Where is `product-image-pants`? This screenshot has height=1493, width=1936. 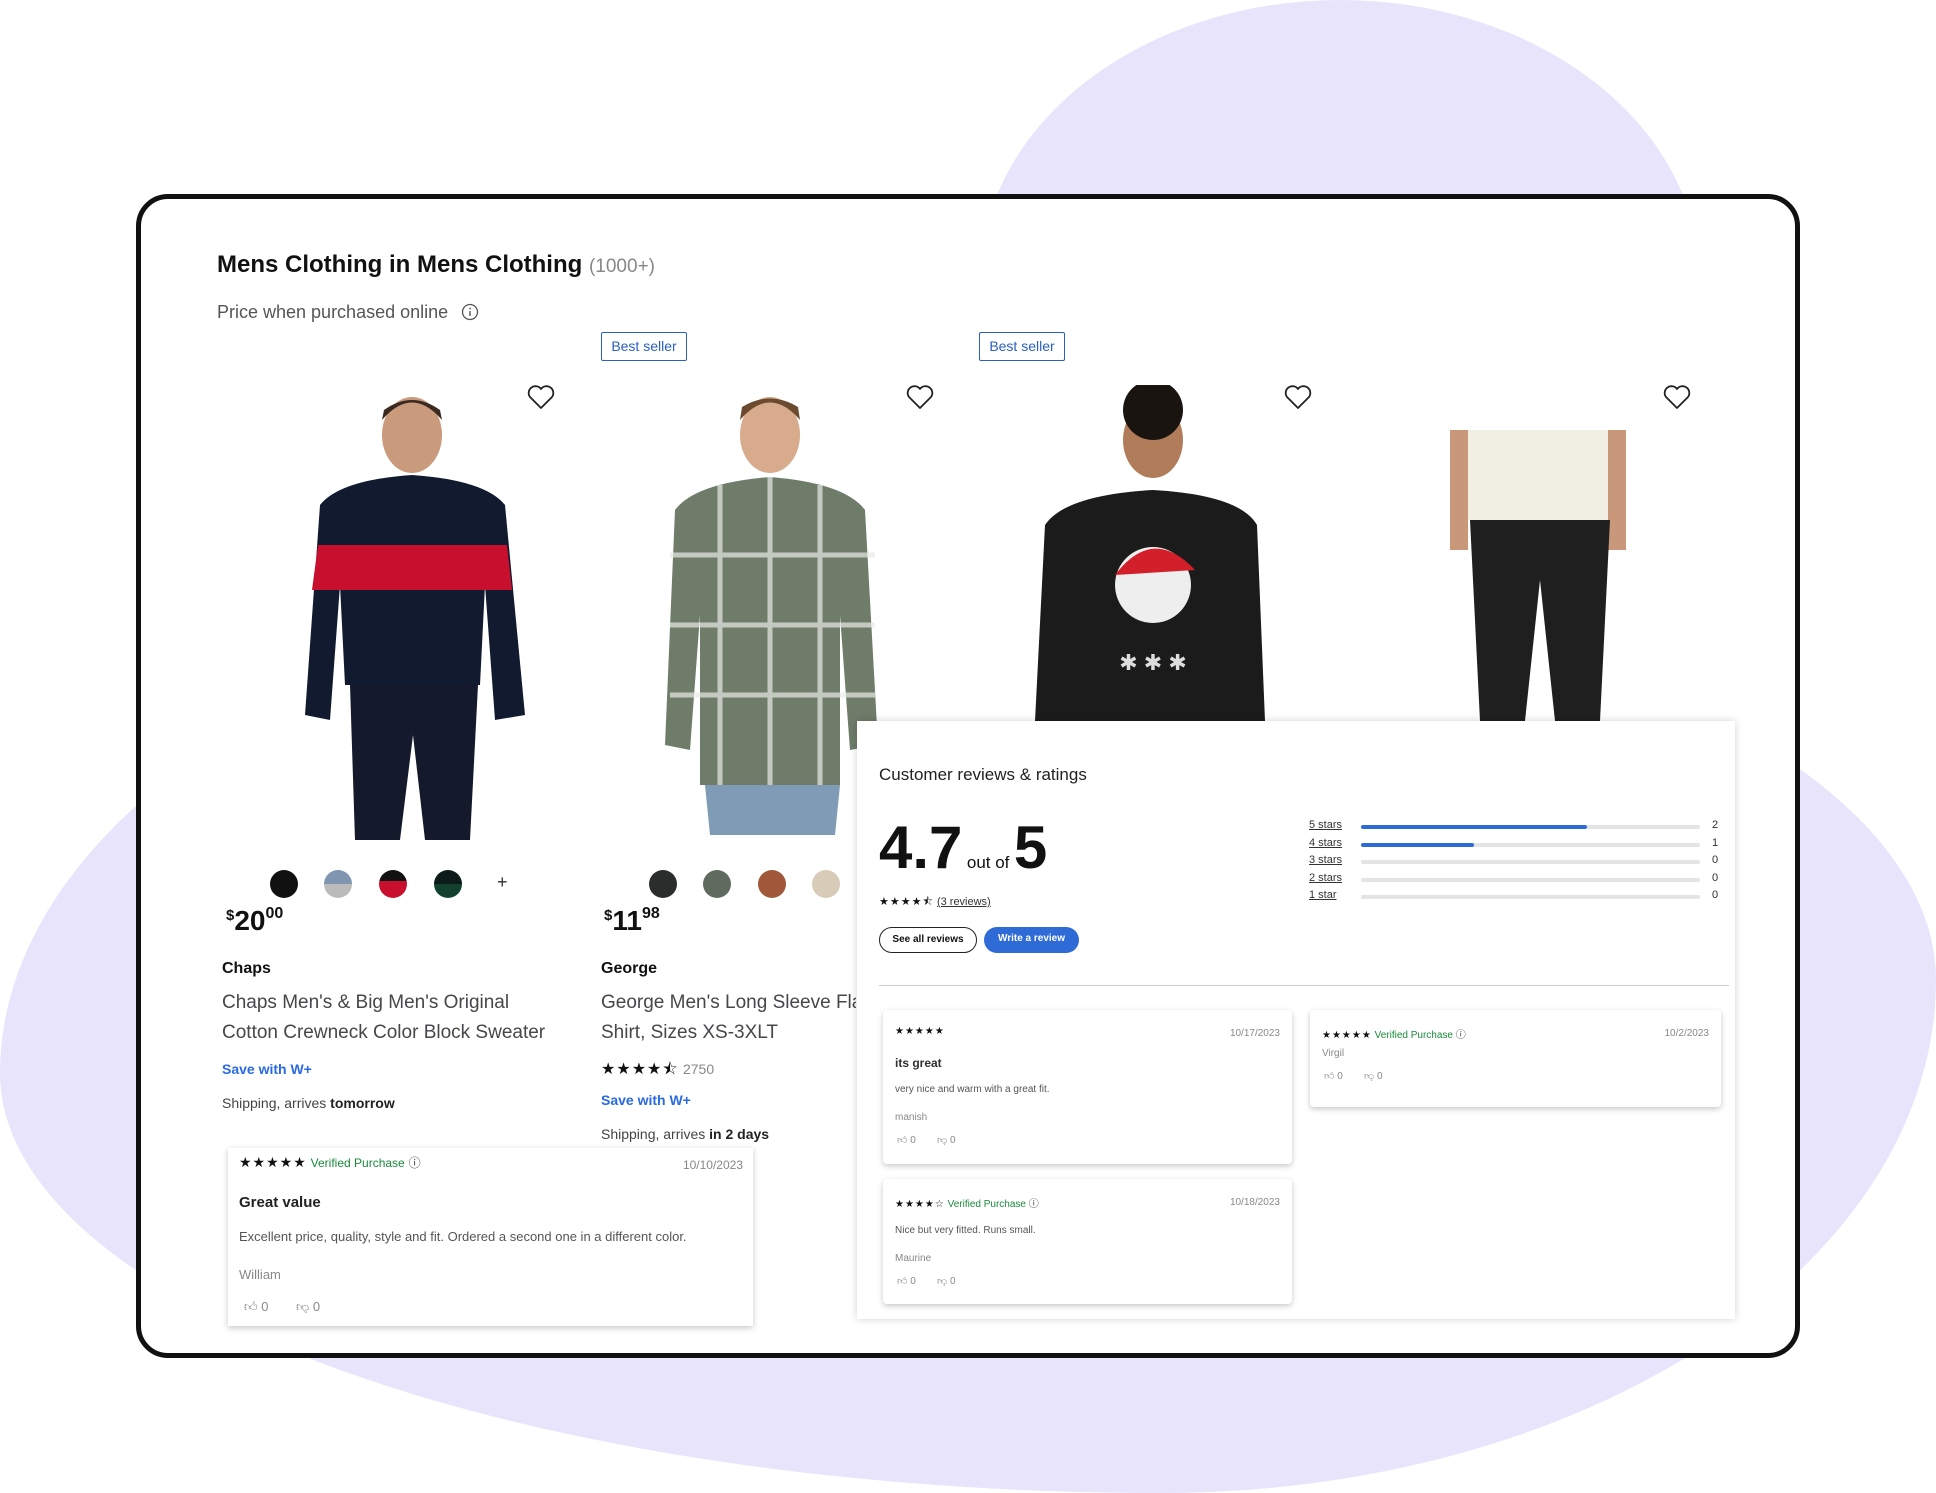
product-image-pants is located at coordinates (1540, 575).